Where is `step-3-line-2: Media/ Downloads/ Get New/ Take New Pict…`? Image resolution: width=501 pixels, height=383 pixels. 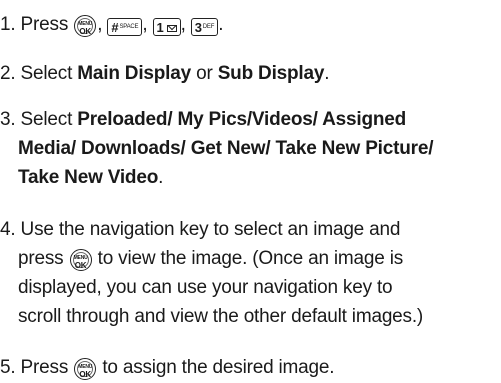 step-3-line-2: Media/ Downloads/ Get New/ Take New Pict… is located at coordinates (226, 148).